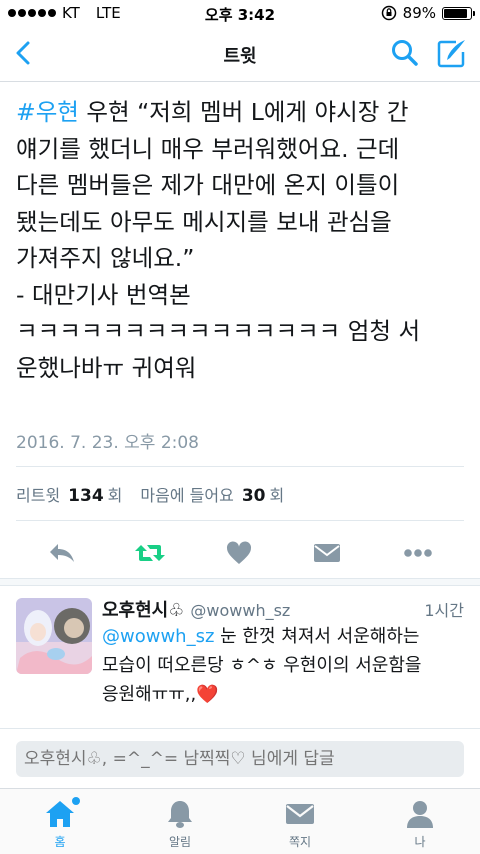  What do you see at coordinates (243, 112) in the screenshot?
I see `tweet-line-1: 우현 “저희 멤버 L에게 야시장 간` at bounding box center [243, 112].